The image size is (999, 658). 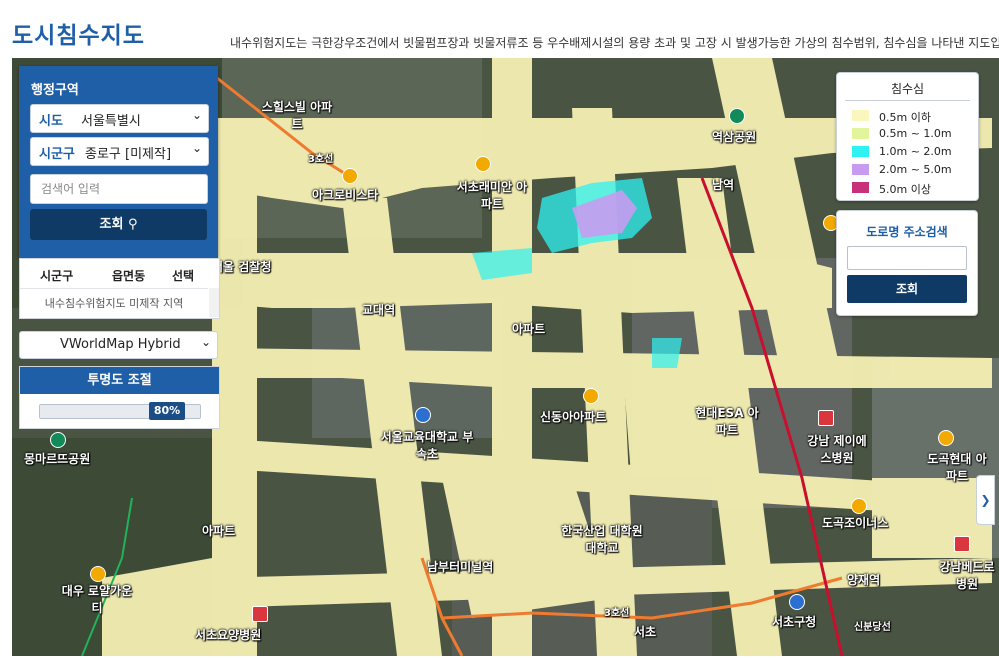 I want to click on map-label: 몽마르뜨공원, so click(x=57, y=459).